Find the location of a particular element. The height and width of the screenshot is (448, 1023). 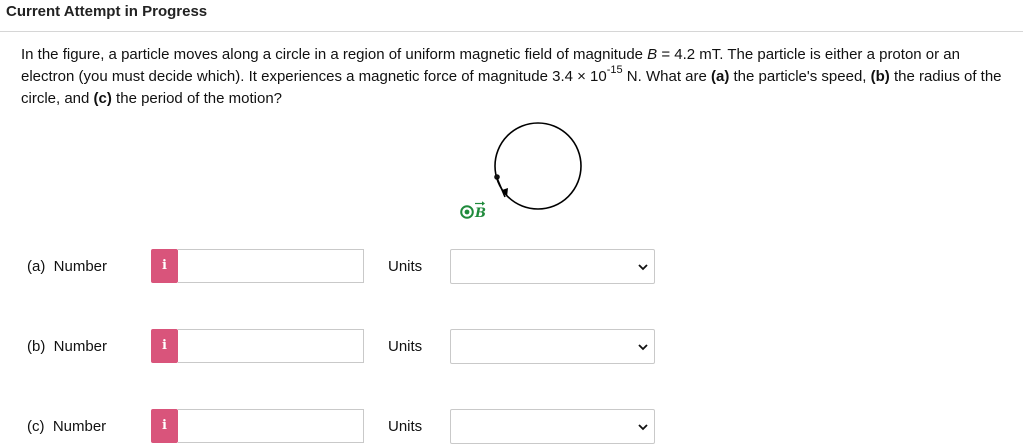

question-text-part: the period of the motion? is located at coordinates (197, 98).